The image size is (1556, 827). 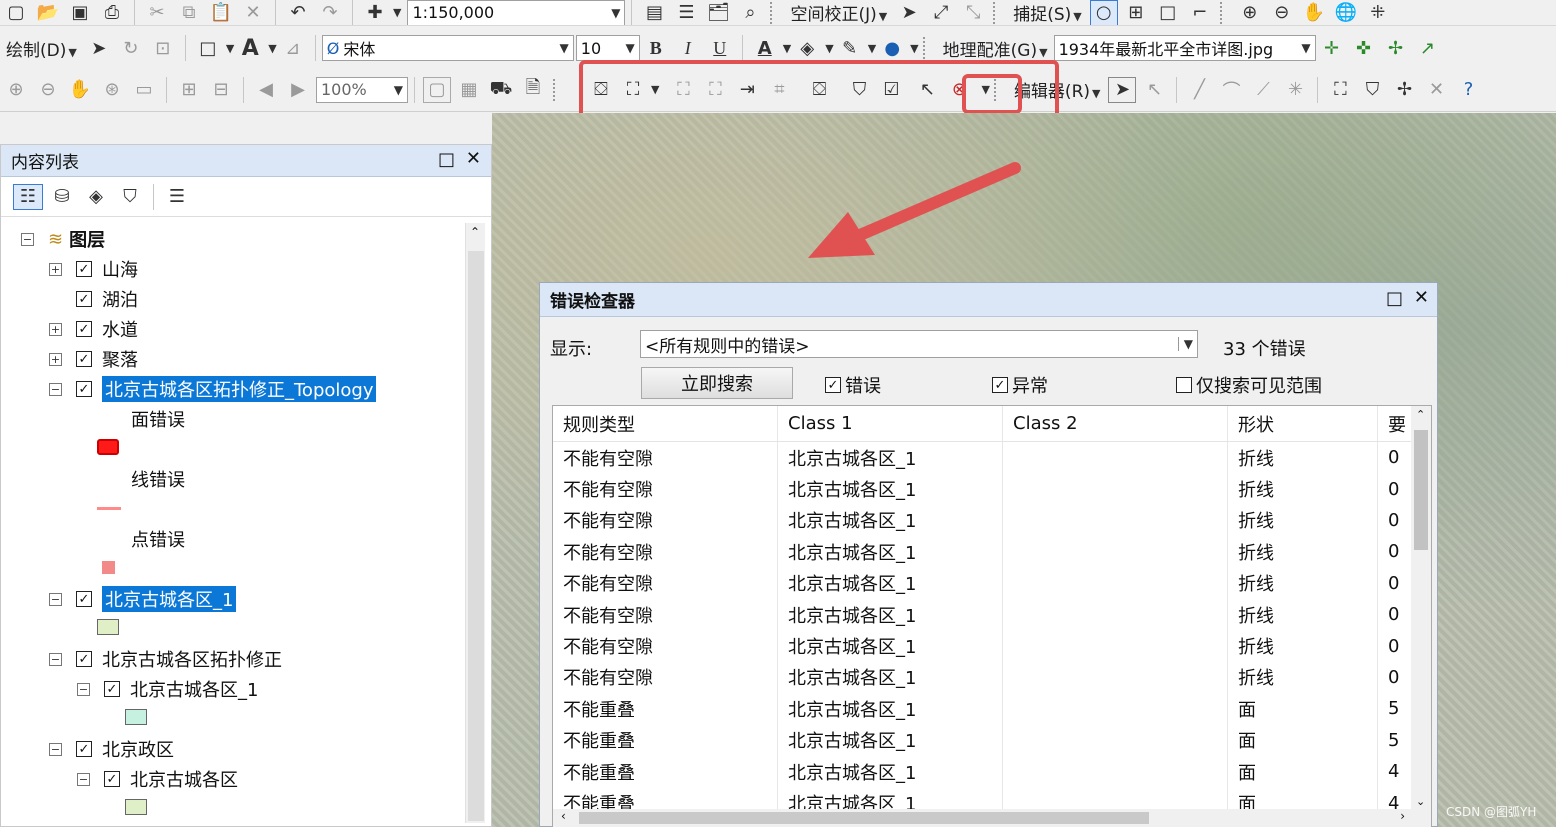 What do you see at coordinates (1364, 48) in the screenshot?
I see `link-table-icon: ✜` at bounding box center [1364, 48].